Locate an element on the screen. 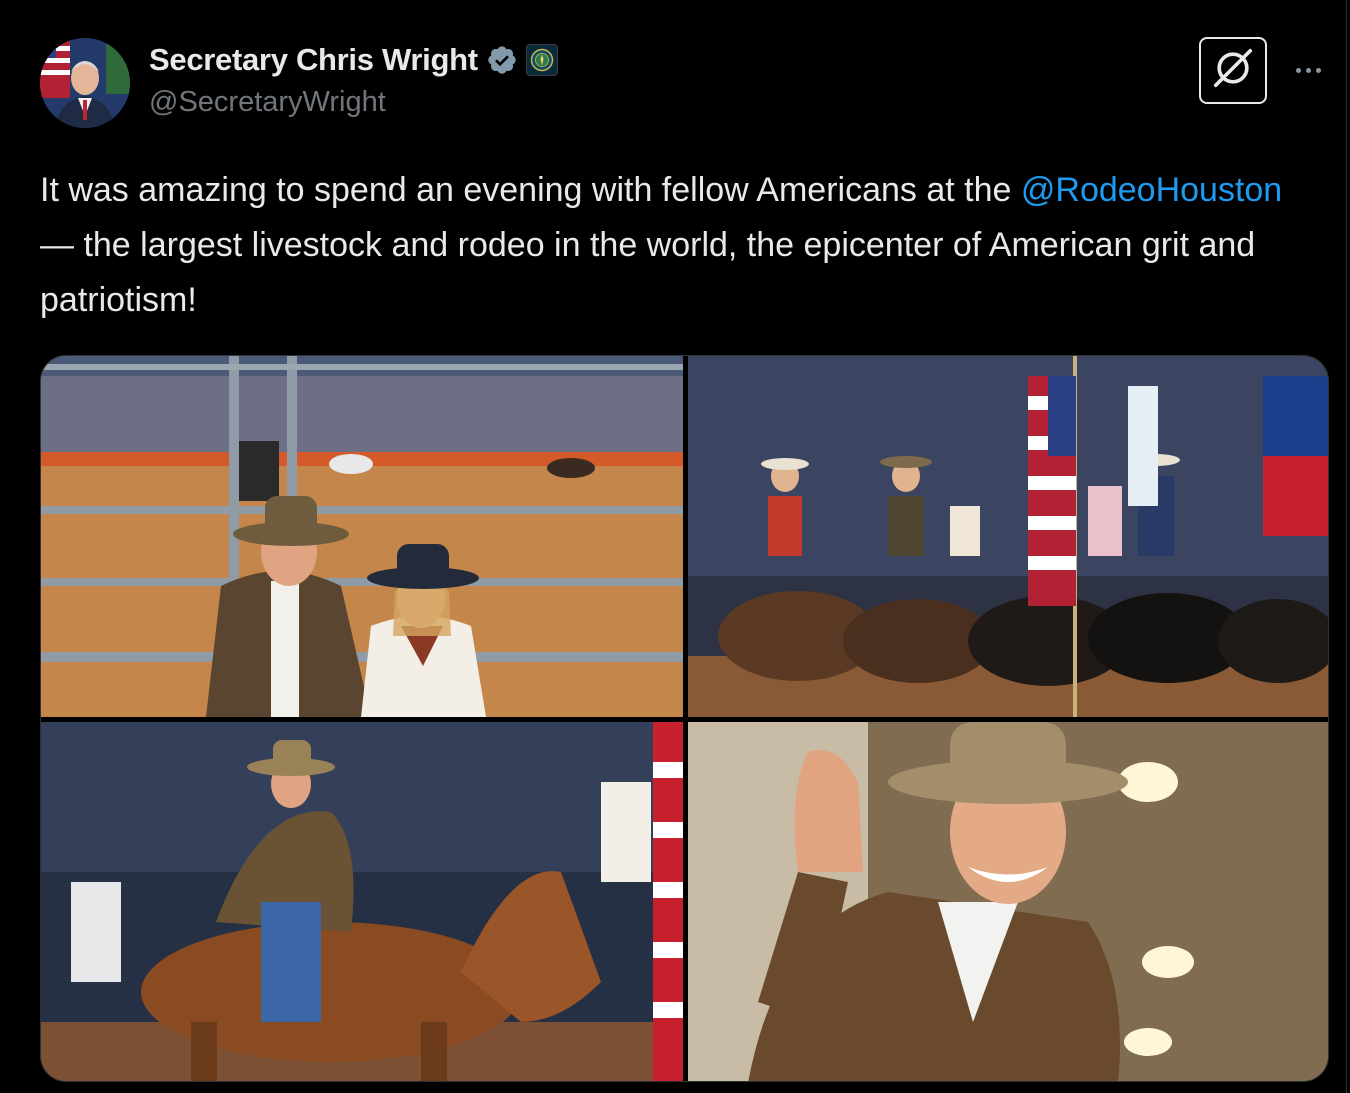  verified-badge-icon is located at coordinates (502, 60).